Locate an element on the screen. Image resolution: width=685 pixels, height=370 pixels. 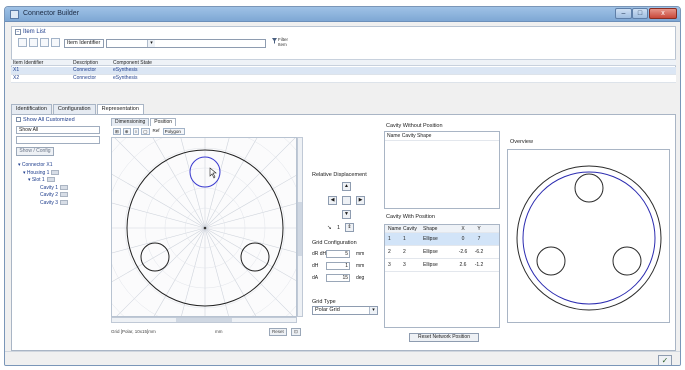
vertical-scrollbar is located at coordinates (300, 227).